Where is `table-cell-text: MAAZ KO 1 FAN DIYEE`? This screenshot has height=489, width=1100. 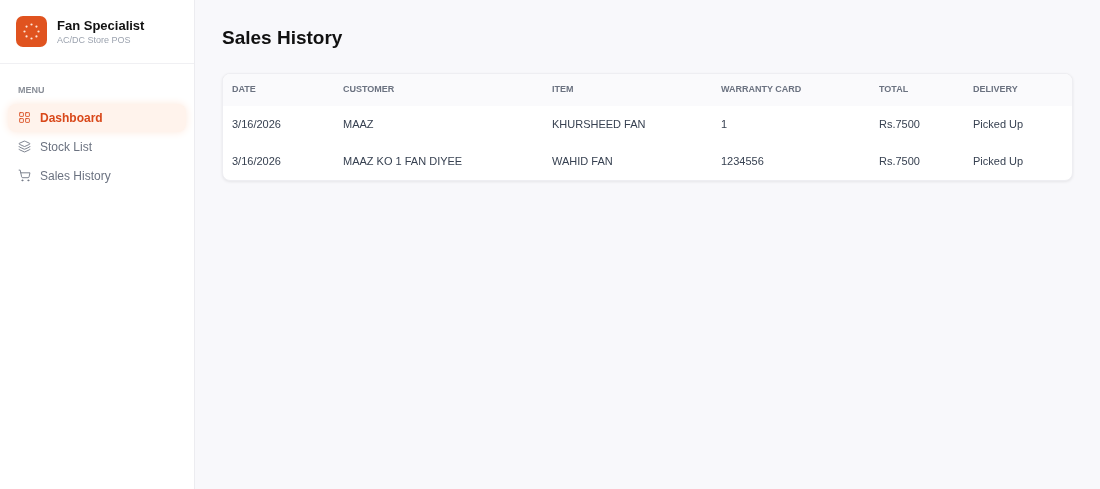
table-cell-text: MAAZ KO 1 FAN DIYEE is located at coordinates (403, 161).